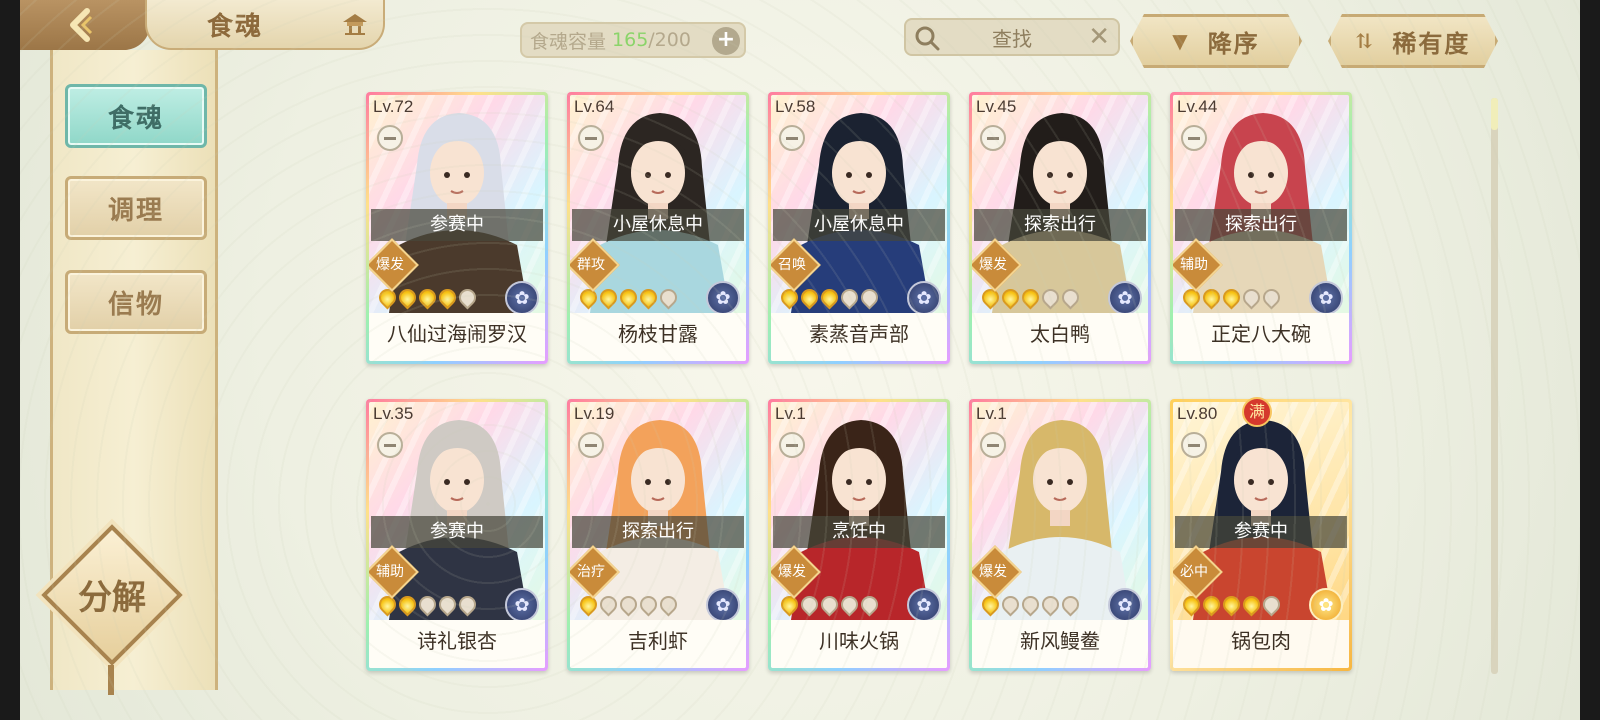  Describe the element at coordinates (1494, 386) in the screenshot. I see `scrollbar` at that location.